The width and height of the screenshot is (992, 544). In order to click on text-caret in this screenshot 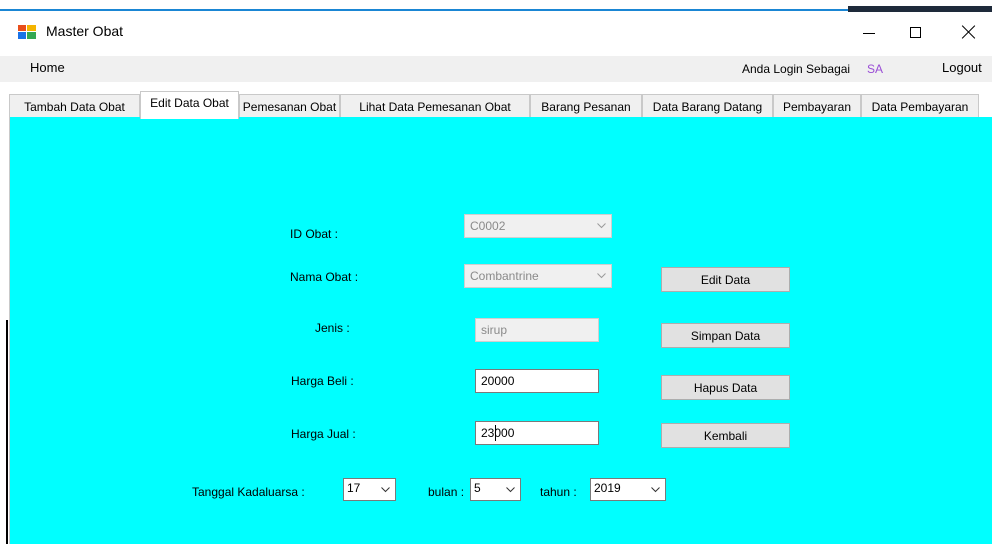, I will do `click(495, 433)`.